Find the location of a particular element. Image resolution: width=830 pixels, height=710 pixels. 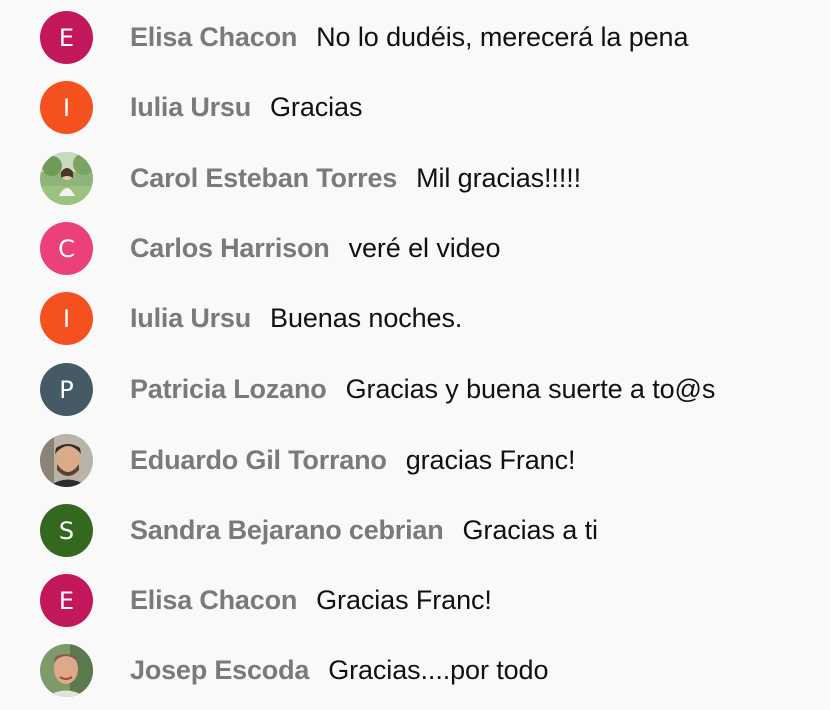

user-photo-man-older-icon is located at coordinates (66, 670).